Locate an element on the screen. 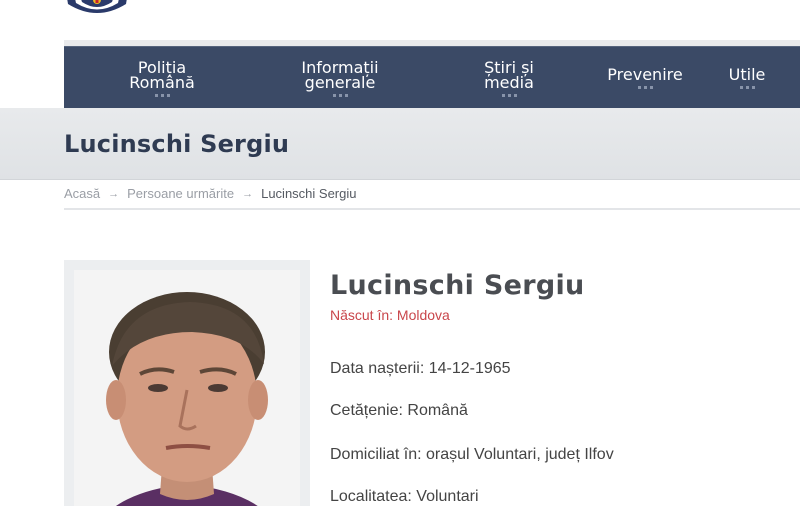 The image size is (800, 506). person-name: Lucinschi Sergiu is located at coordinates (457, 285).